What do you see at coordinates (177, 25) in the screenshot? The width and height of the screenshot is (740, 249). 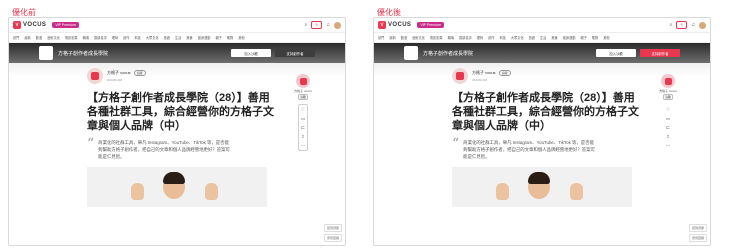 I see `top-bar: v VOCUS VIP Premium ⌕ ✎ ♫` at bounding box center [177, 25].